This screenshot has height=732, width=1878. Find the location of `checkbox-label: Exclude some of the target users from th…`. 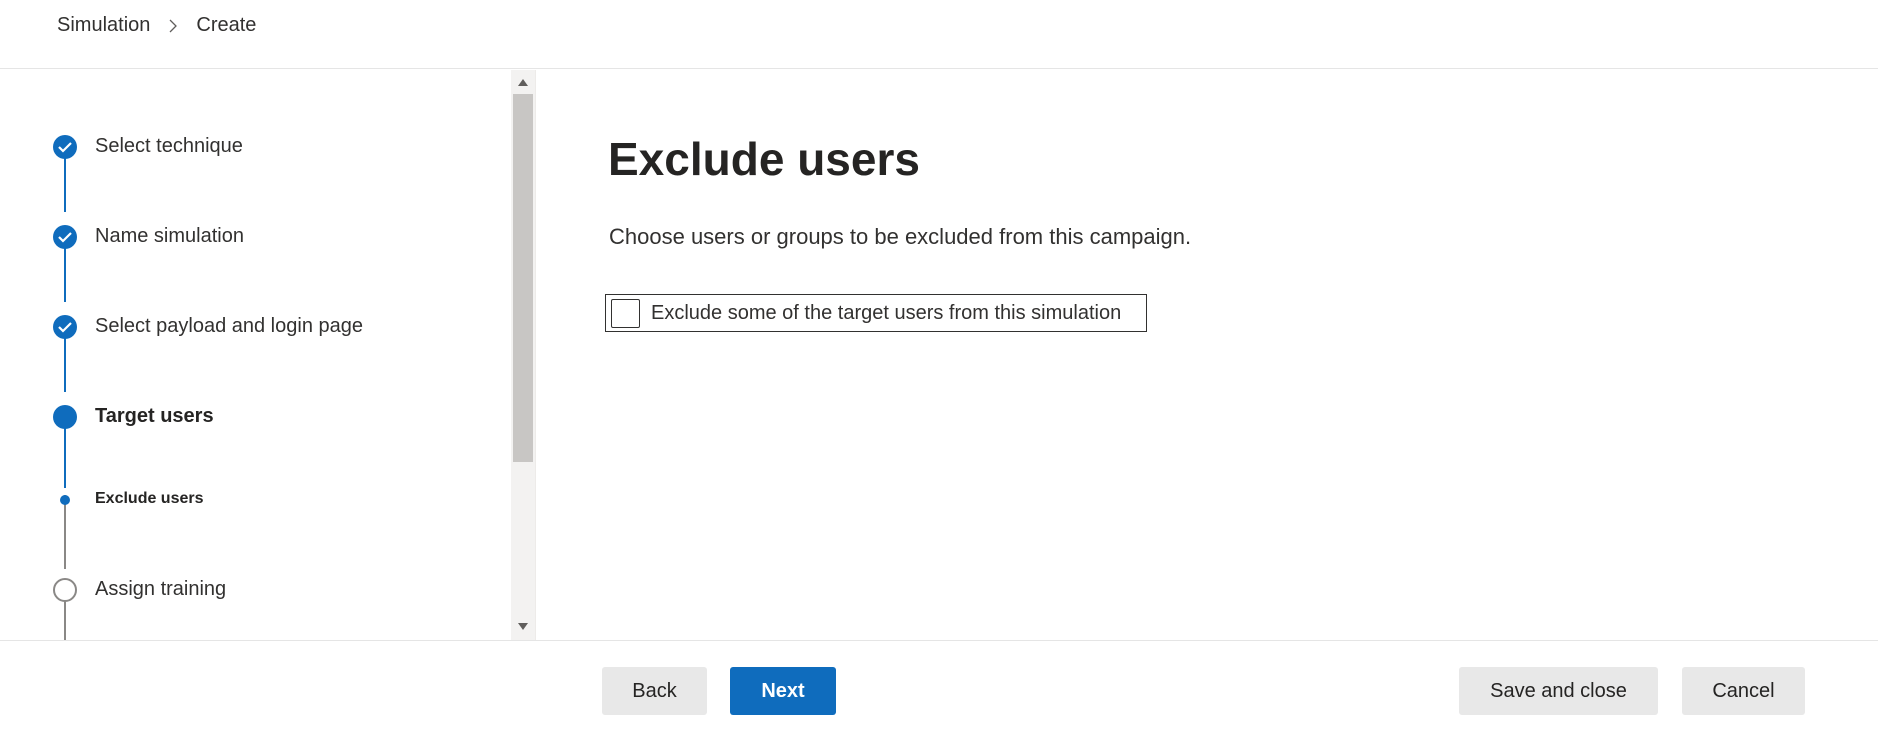

checkbox-label: Exclude some of the target users from th… is located at coordinates (886, 313).